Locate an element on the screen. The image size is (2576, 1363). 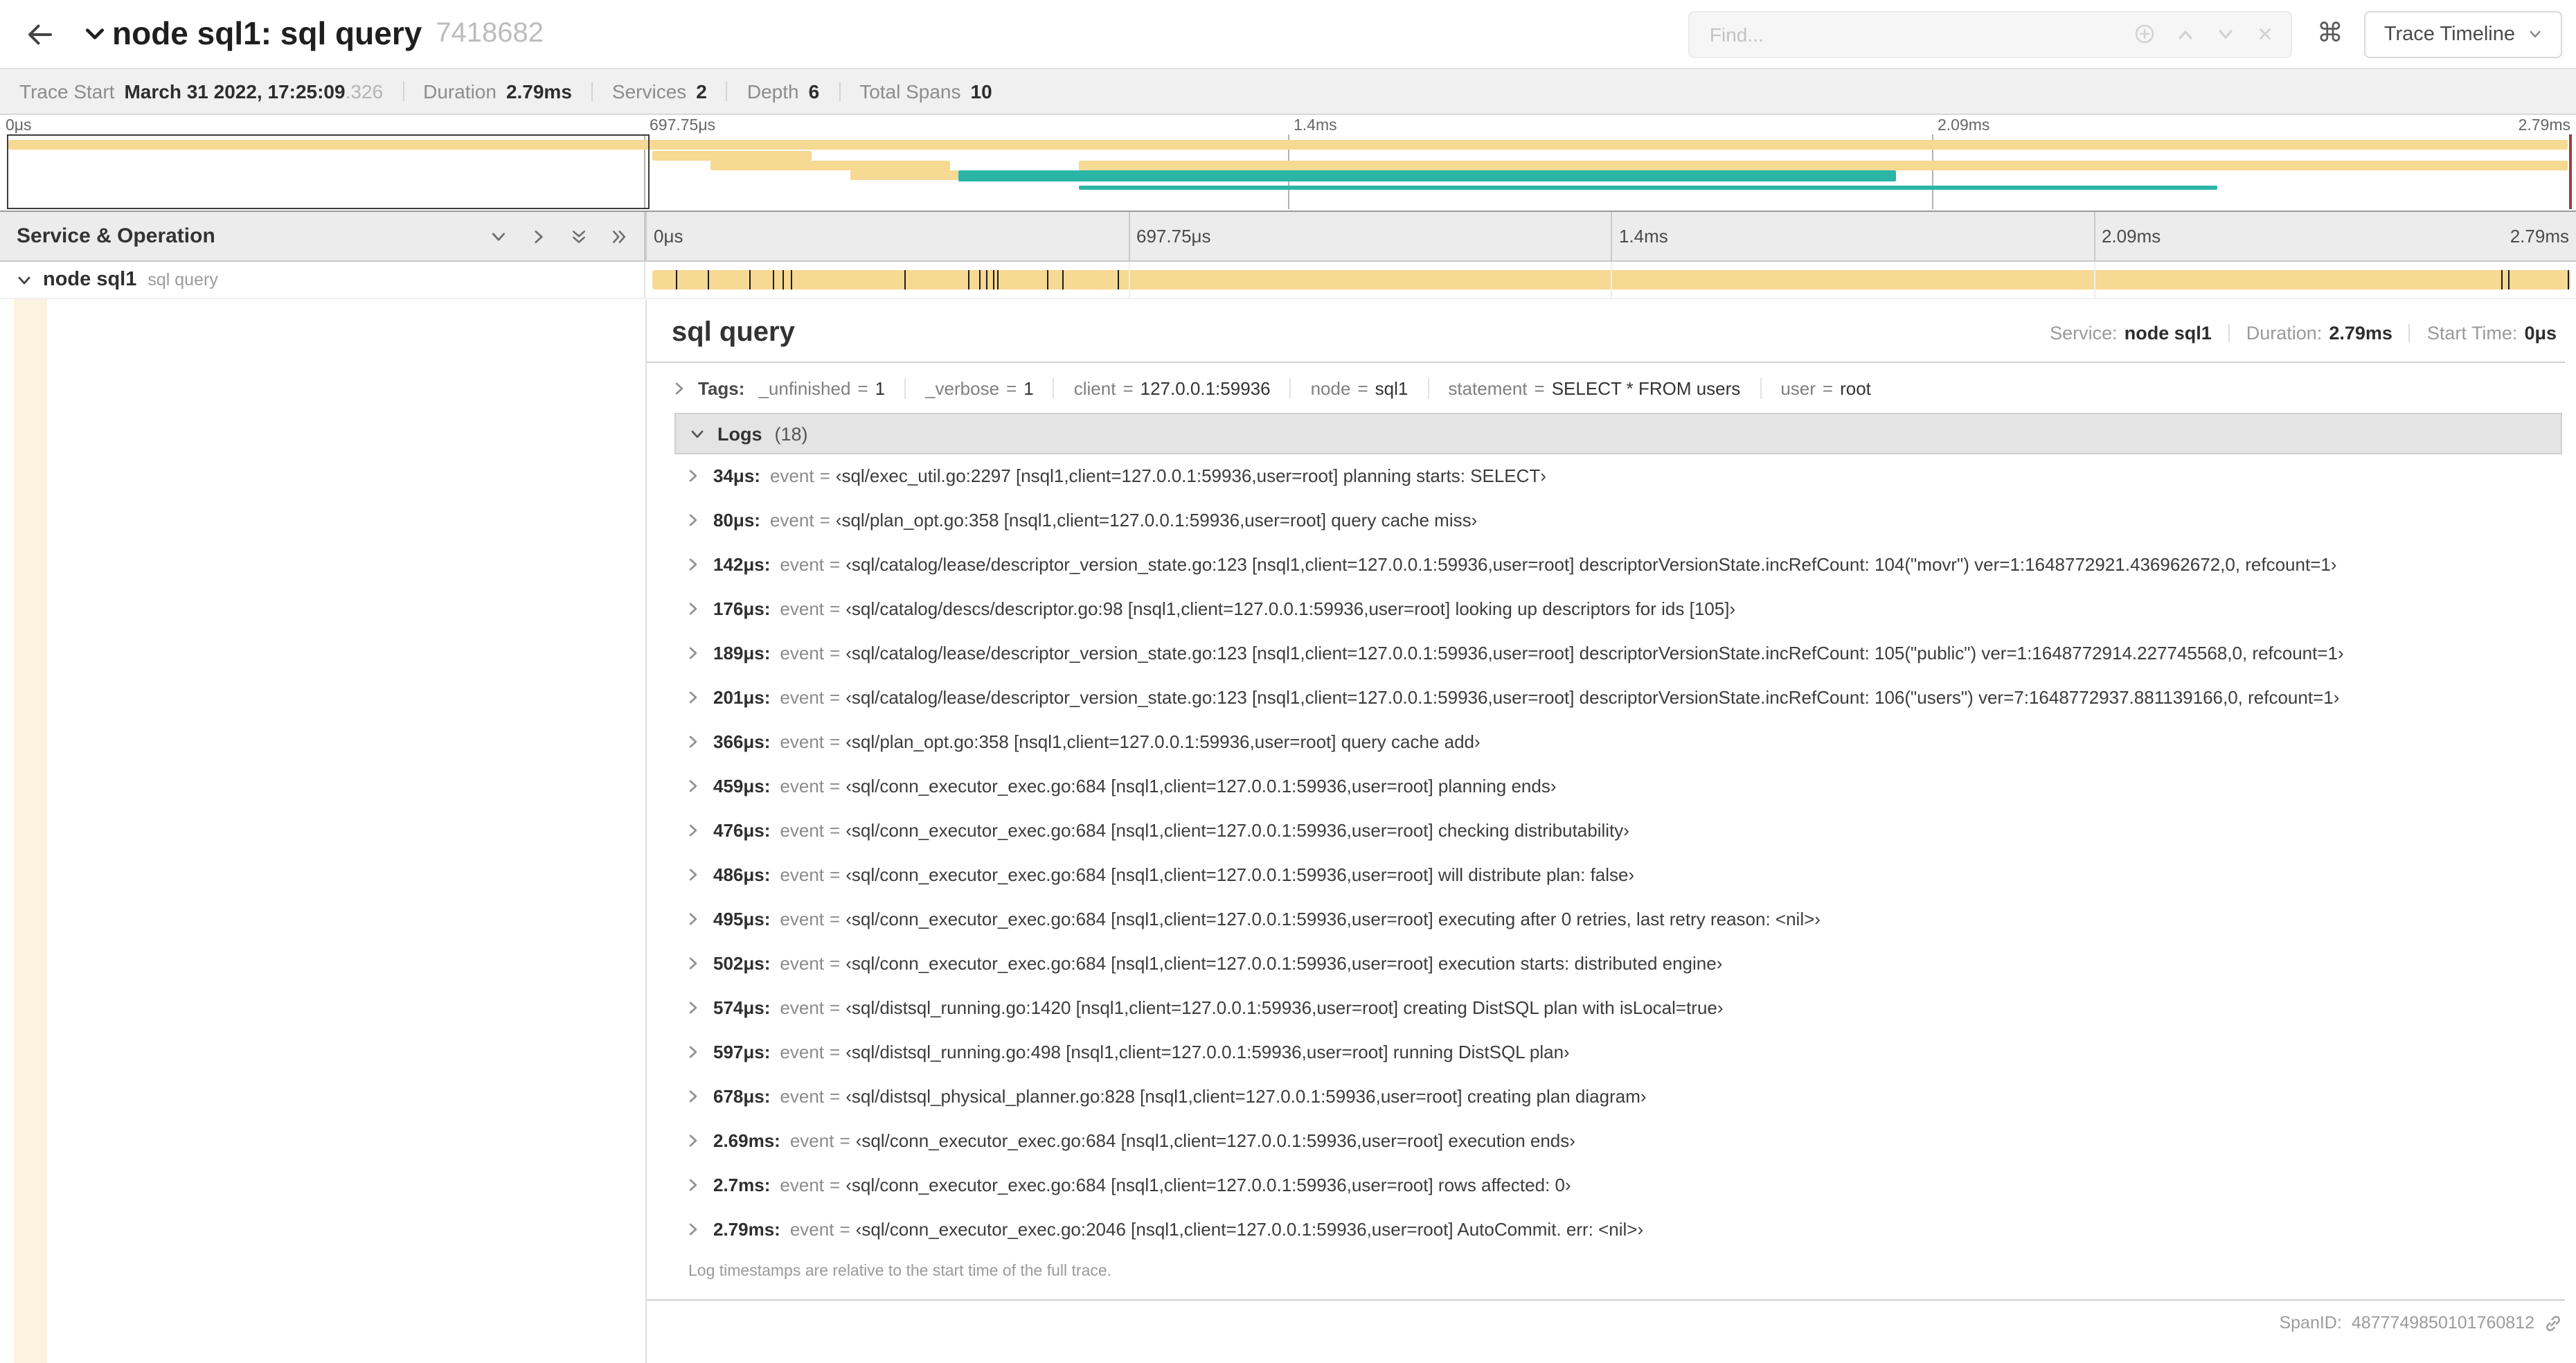
logs-label: Logs is located at coordinates (740, 434).